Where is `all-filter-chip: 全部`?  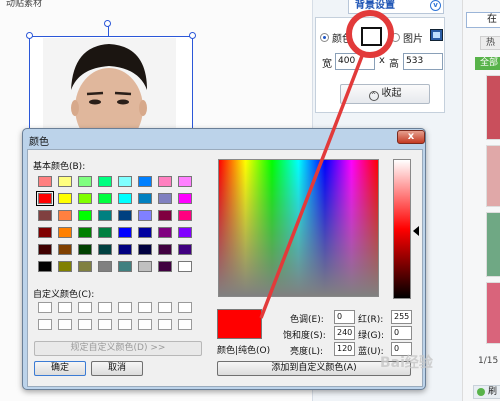 all-filter-chip: 全部 is located at coordinates (487, 63).